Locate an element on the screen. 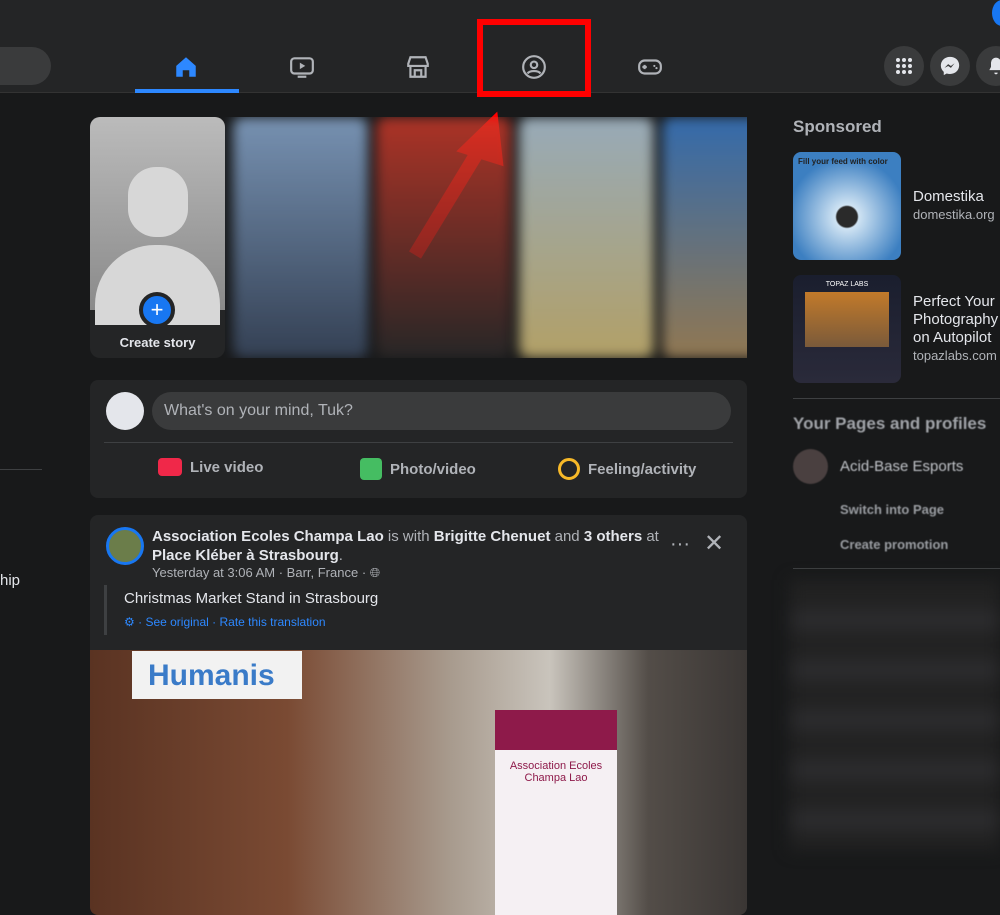 This screenshot has height=915, width=1000. translation-links: ⚙ · See original · Rate this translation is located at coordinates (225, 622).